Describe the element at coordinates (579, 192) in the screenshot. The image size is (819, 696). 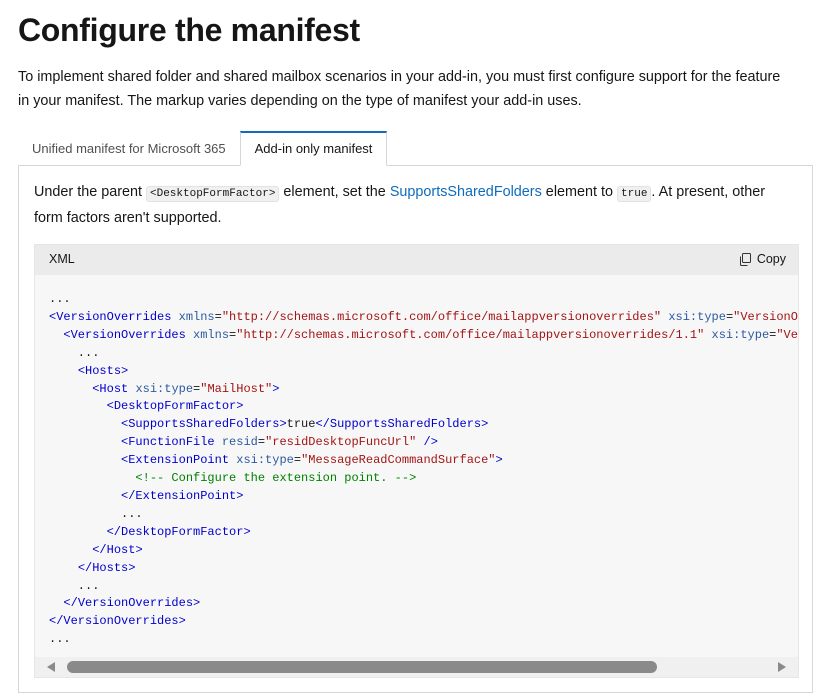
I see `panel-text-c: element to` at that location.